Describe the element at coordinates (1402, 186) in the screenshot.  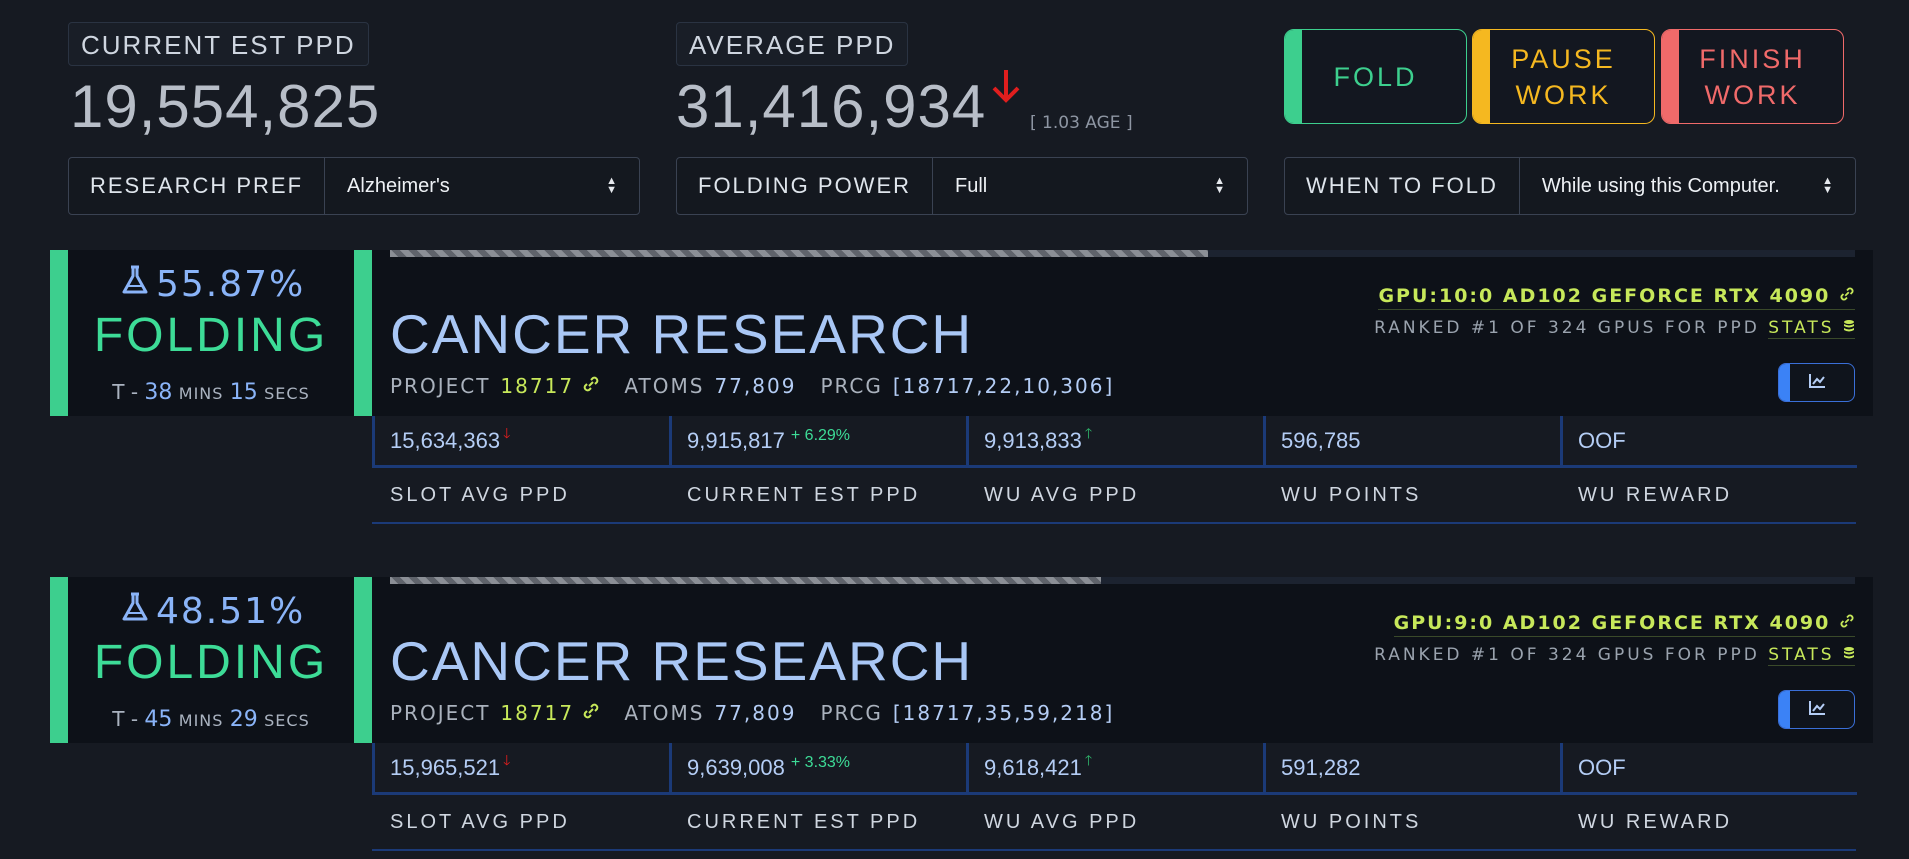
I see `when-to-fold-label: WHEN TO FOLD` at that location.